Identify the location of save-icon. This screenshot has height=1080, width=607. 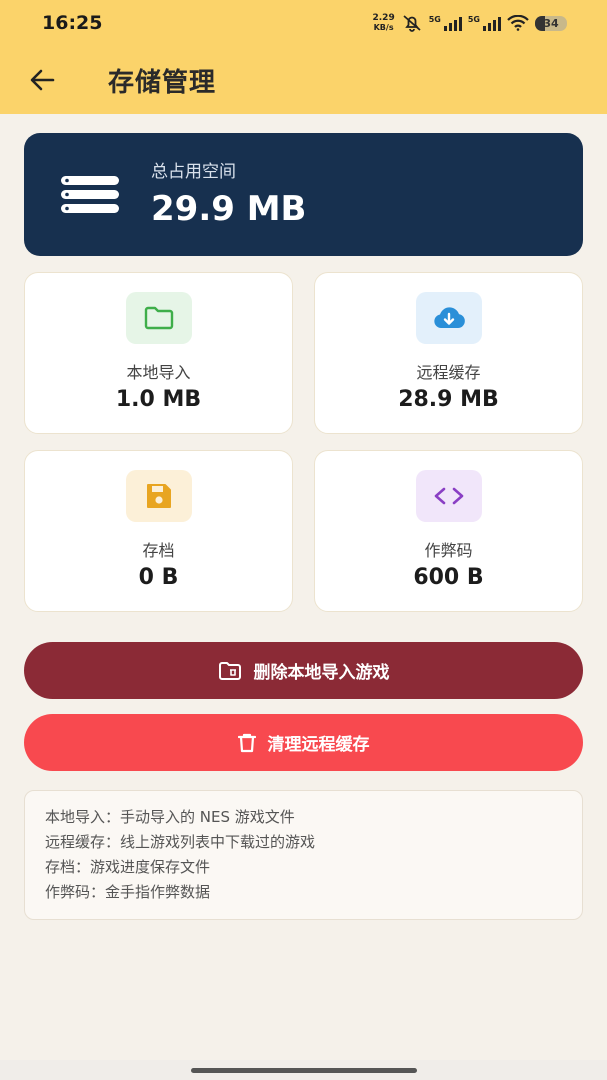
(159, 496).